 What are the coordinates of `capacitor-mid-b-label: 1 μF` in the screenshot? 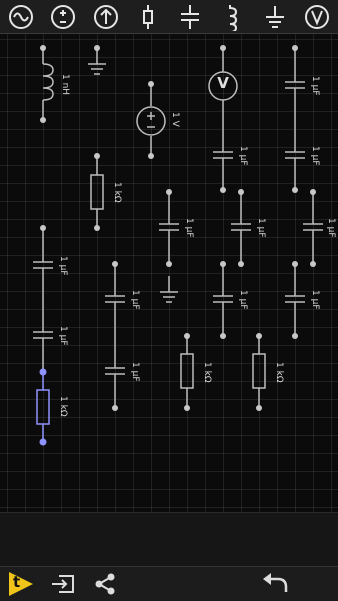 It's located at (135, 372).